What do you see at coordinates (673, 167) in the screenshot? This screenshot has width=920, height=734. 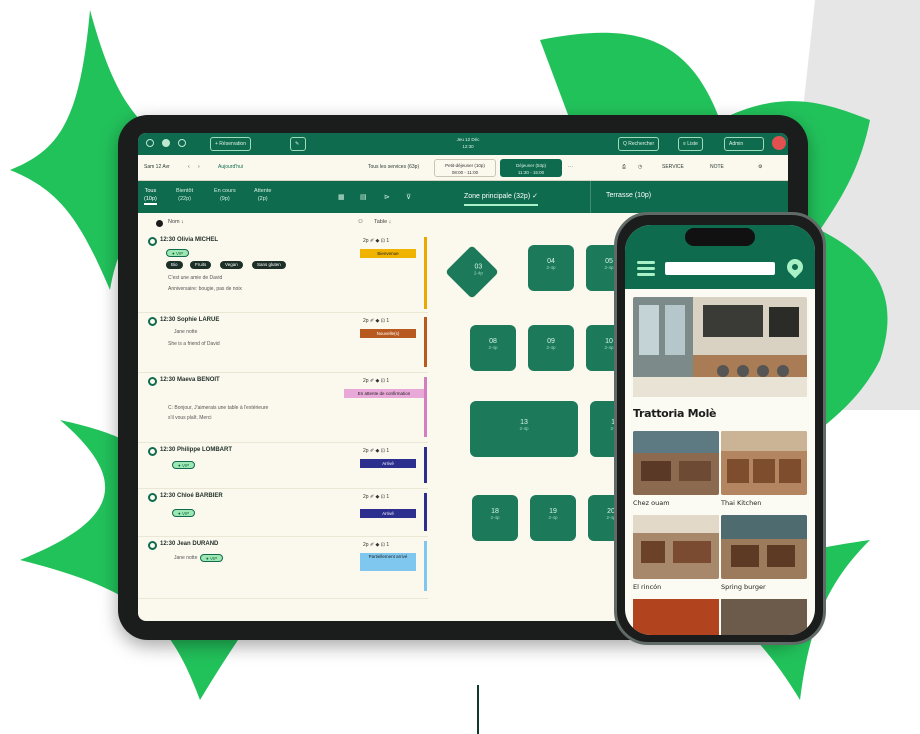 I see `service-button: SERVICE` at bounding box center [673, 167].